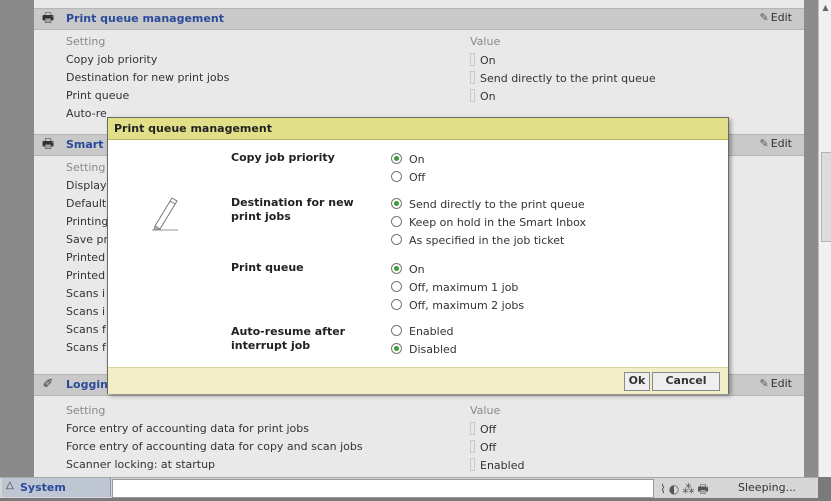  Describe the element at coordinates (454, 287) in the screenshot. I see `radio-queue-off-1: Off, maximum 1 job` at that location.